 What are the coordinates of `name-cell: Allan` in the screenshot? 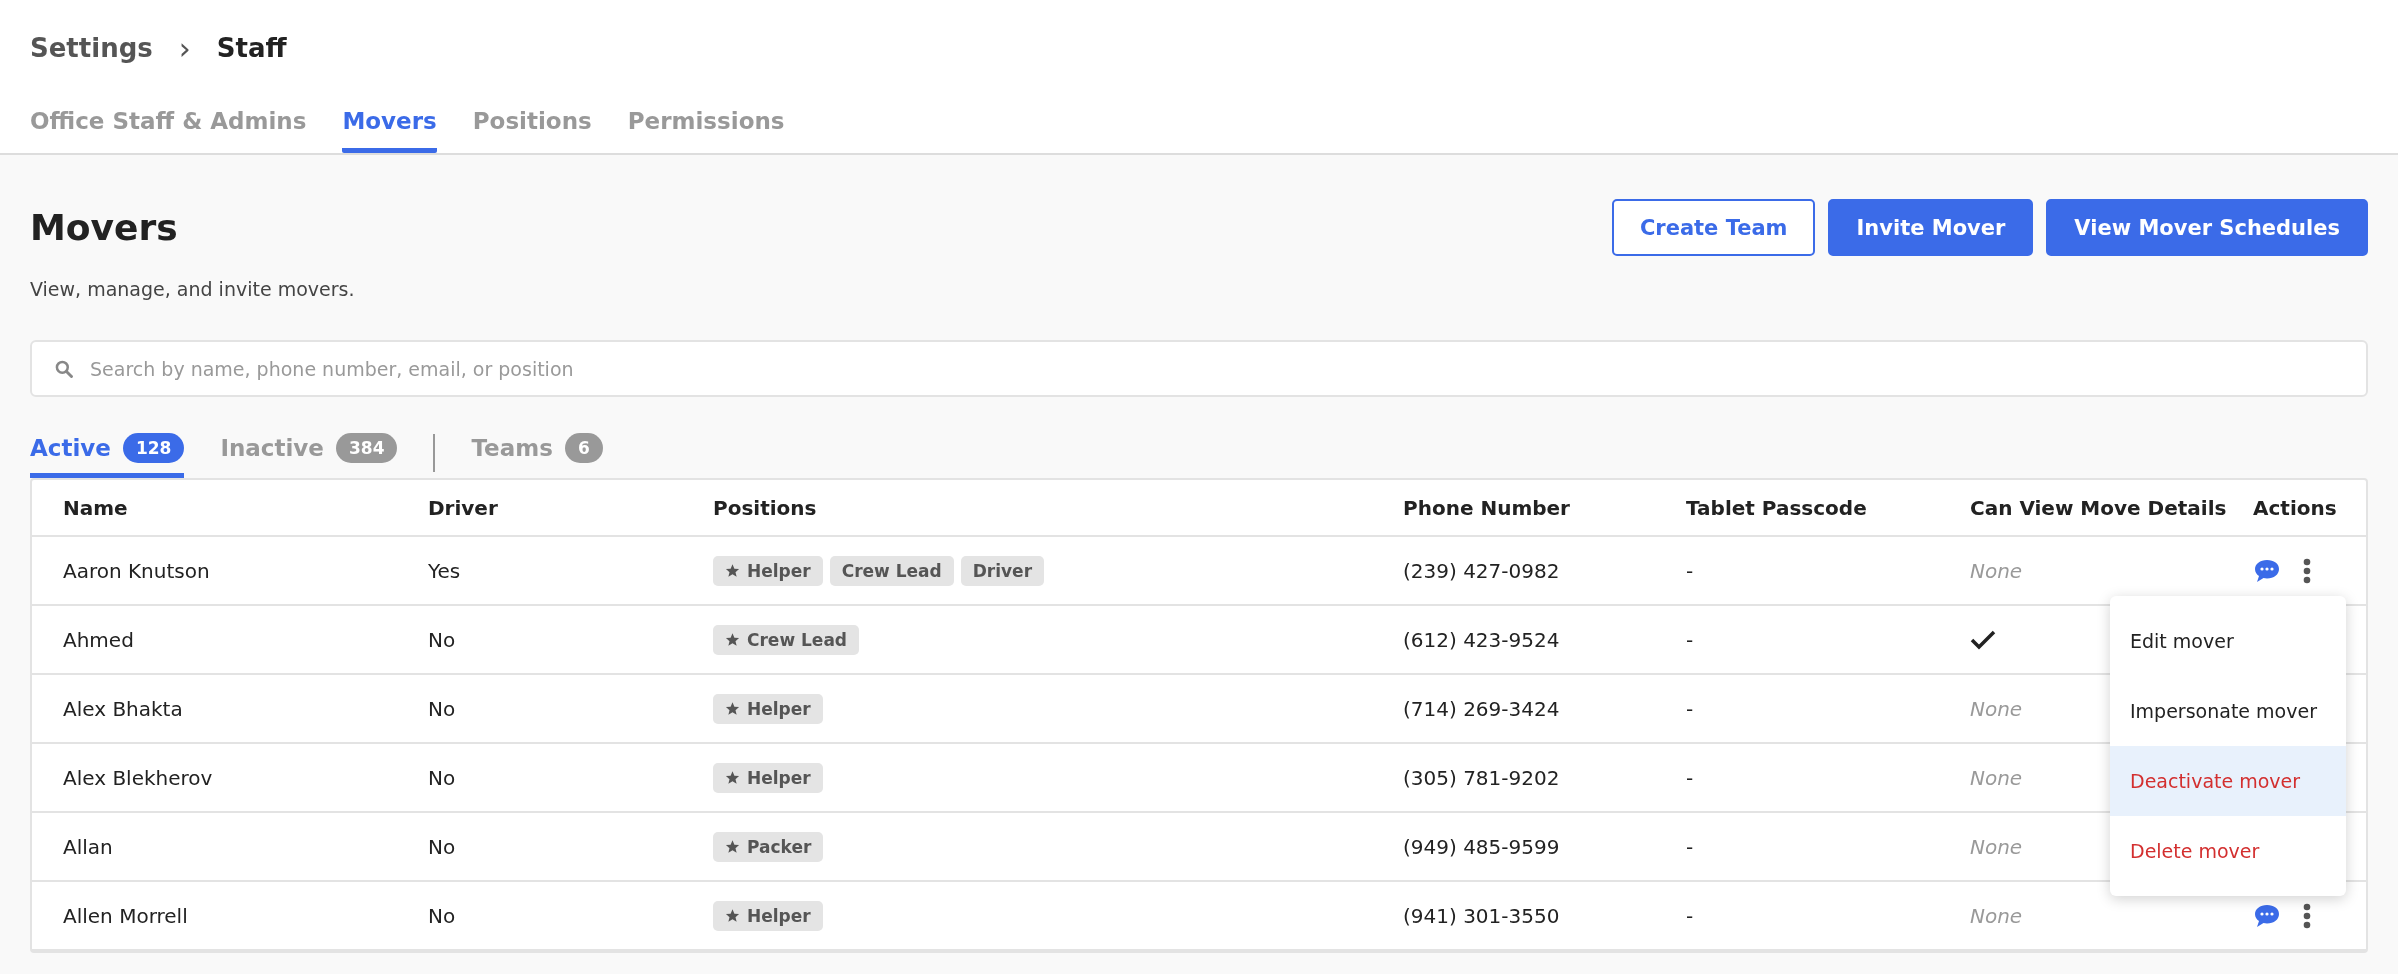 It's located at (88, 846).